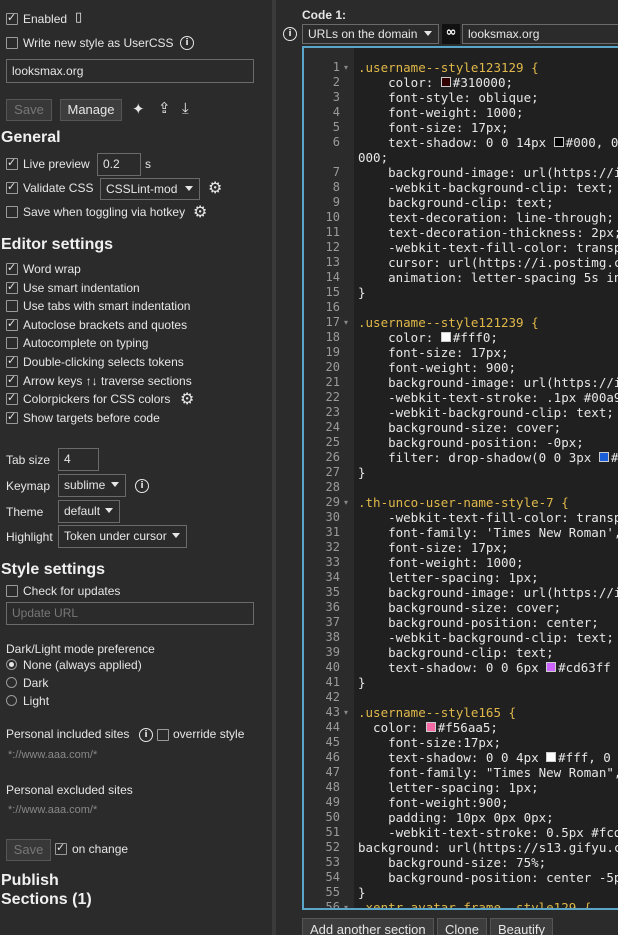  What do you see at coordinates (478, 622) in the screenshot?
I see `code-line: background-position: center;` at bounding box center [478, 622].